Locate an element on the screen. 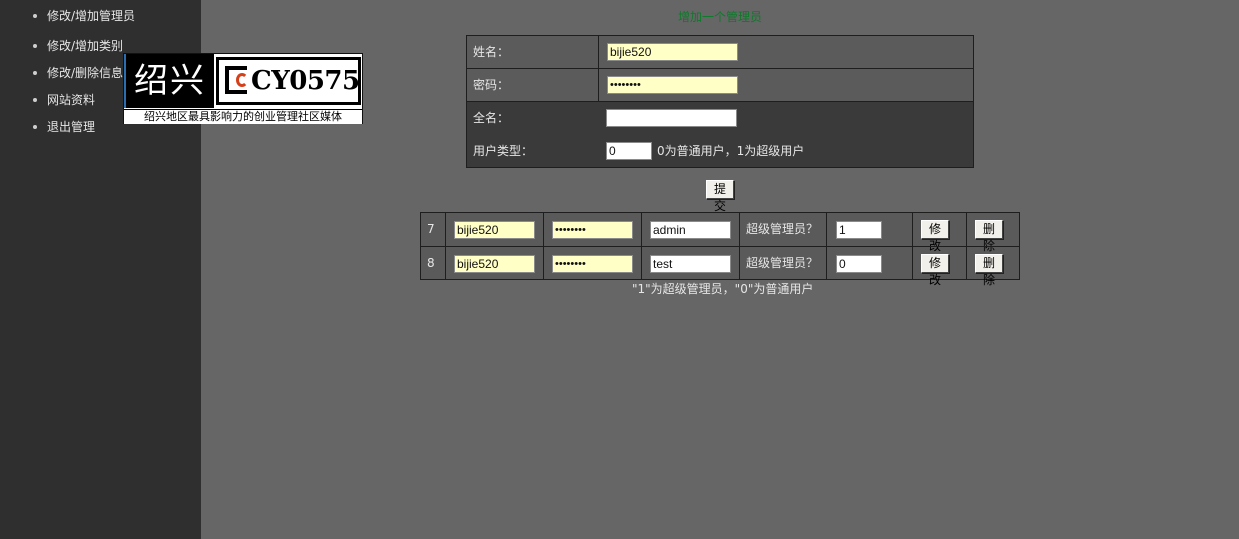 The height and width of the screenshot is (539, 1239). password-input: •••••••• is located at coordinates (672, 85).